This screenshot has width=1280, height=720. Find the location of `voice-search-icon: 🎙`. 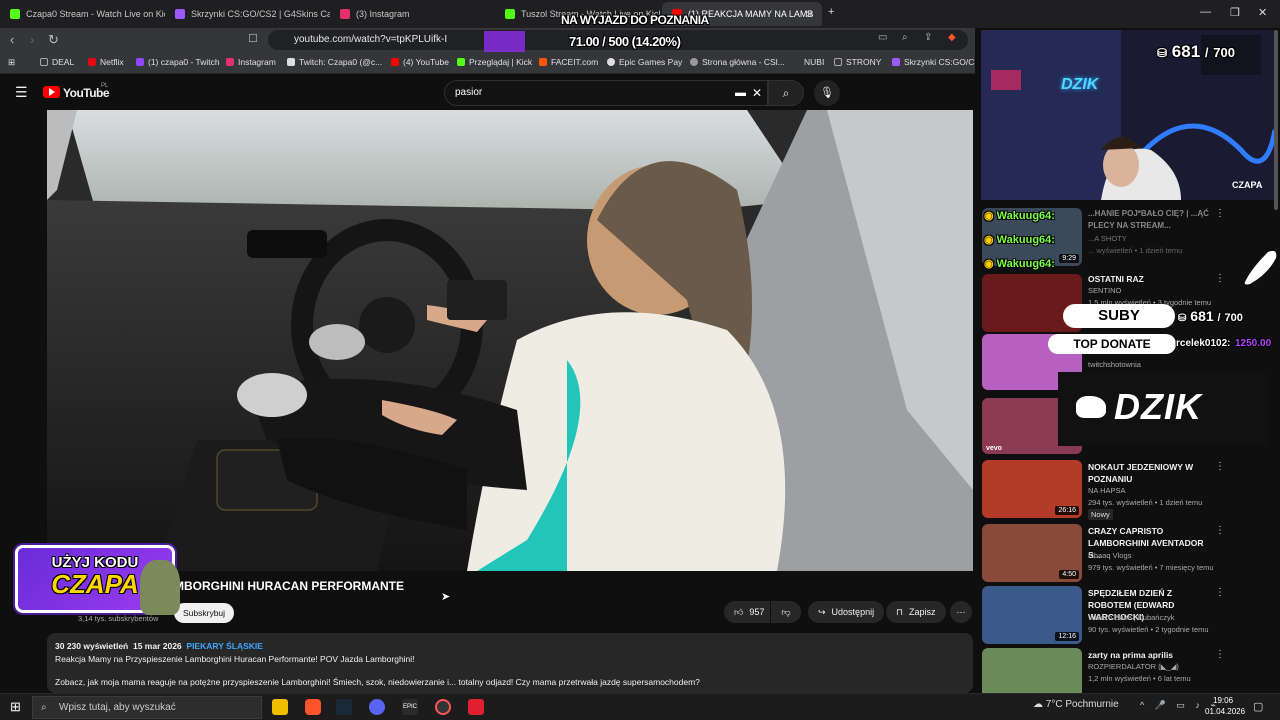

voice-search-icon: 🎙 is located at coordinates (827, 93).